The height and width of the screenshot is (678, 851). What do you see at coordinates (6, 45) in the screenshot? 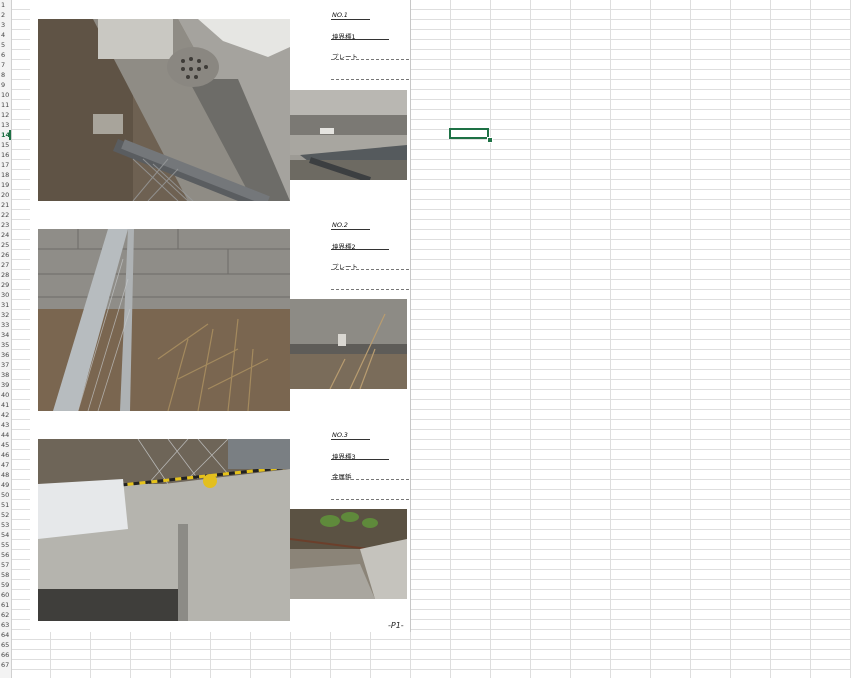
I see `row-header-5: 5` at bounding box center [6, 45].